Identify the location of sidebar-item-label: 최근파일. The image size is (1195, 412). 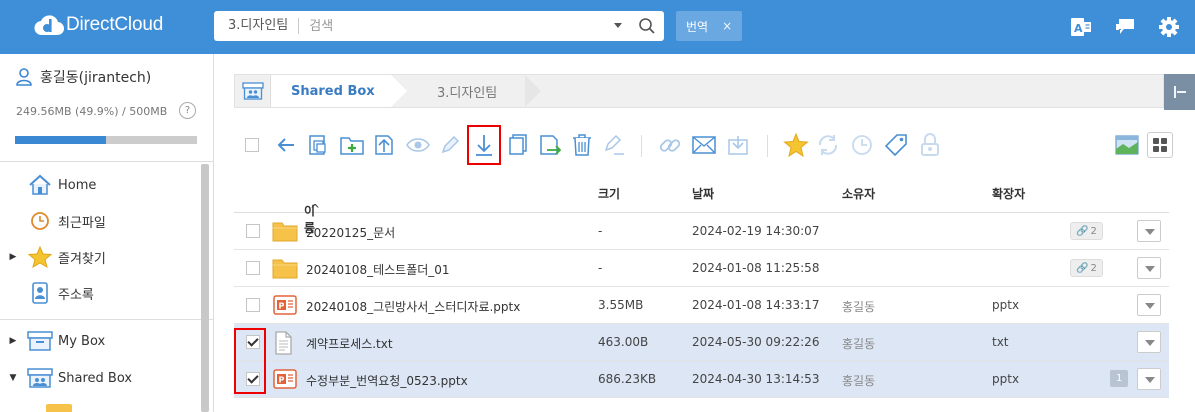
(82, 223).